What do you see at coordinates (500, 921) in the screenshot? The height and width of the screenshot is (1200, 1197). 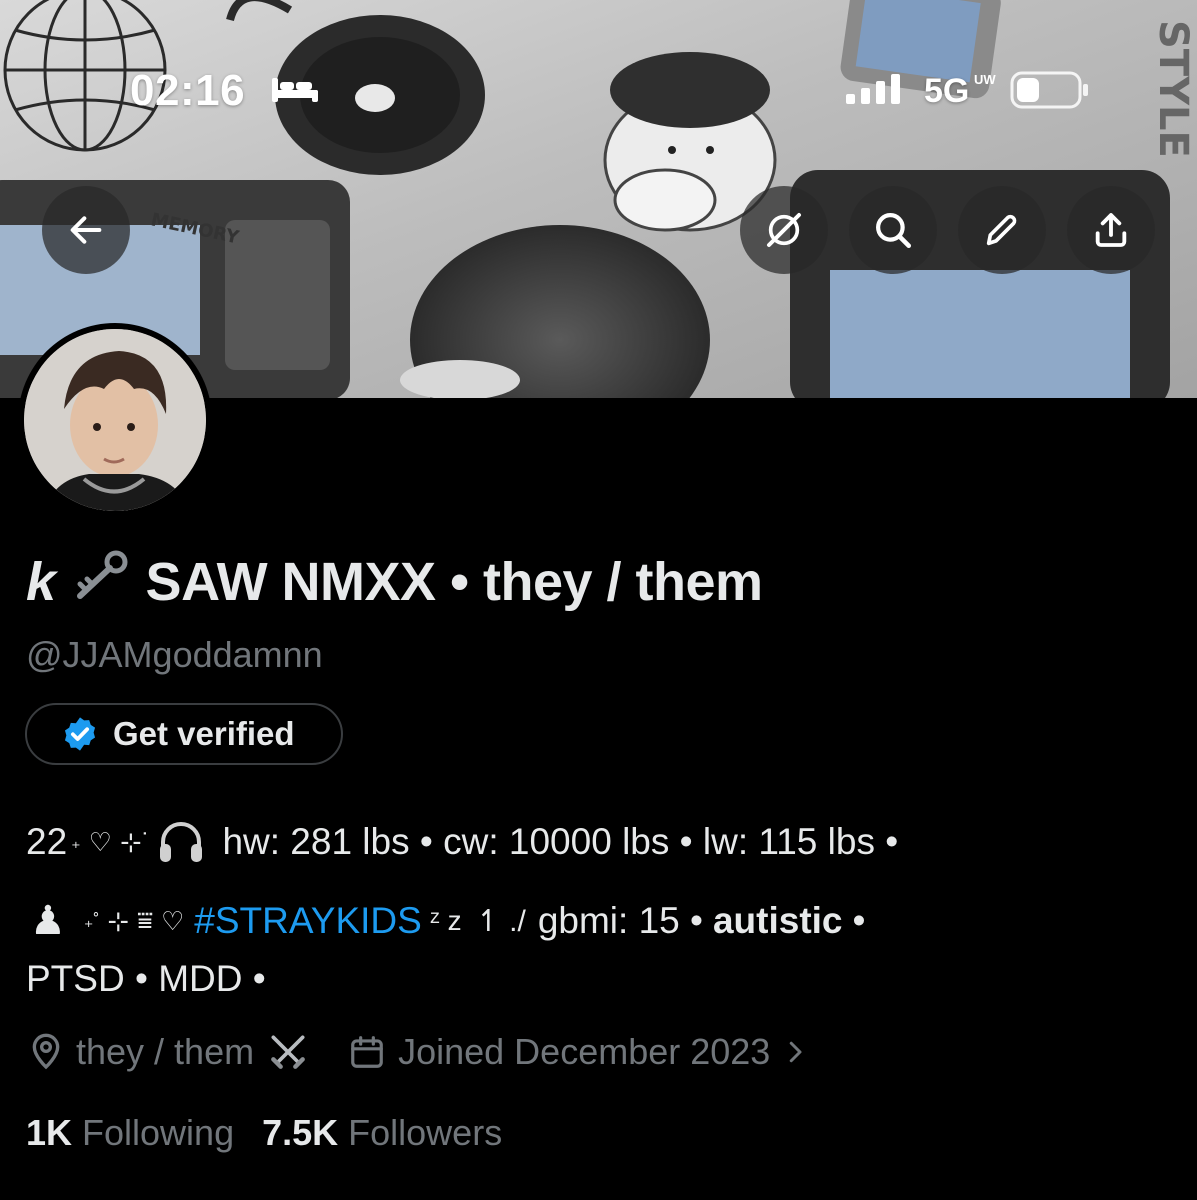 I see `bio-moon-glyph: ↿ ./` at bounding box center [500, 921].